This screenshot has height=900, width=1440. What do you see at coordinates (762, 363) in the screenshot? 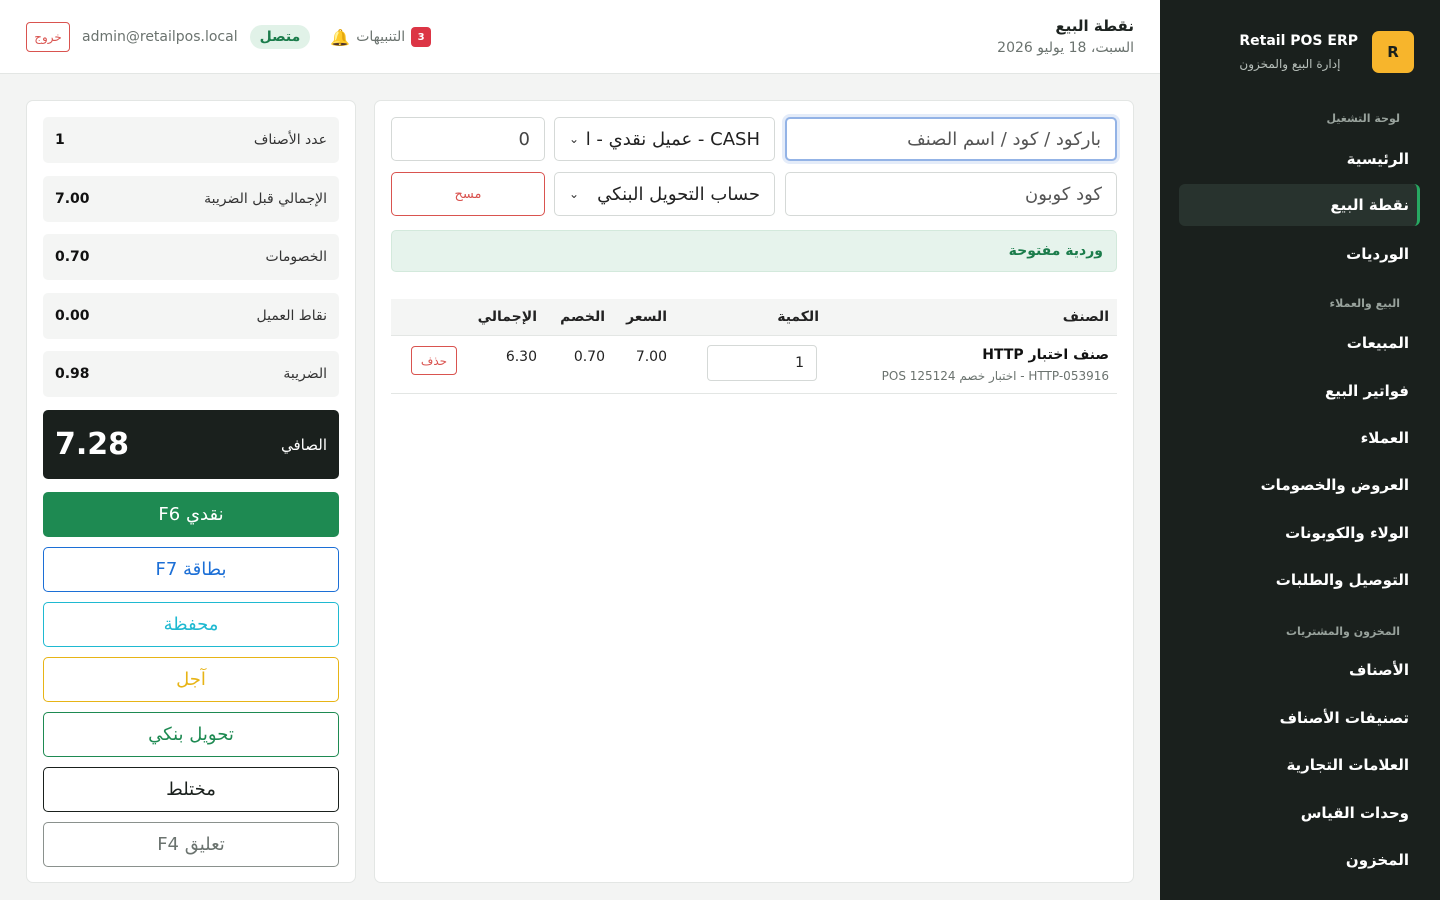
I see `quantity-input: 1` at bounding box center [762, 363].